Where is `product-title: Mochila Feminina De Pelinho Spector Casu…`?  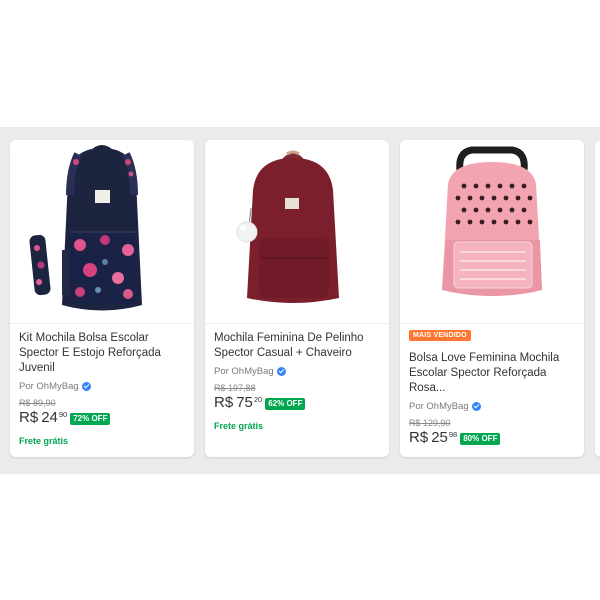
product-title: Mochila Feminina De Pelinho Spector Casu… is located at coordinates (297, 346).